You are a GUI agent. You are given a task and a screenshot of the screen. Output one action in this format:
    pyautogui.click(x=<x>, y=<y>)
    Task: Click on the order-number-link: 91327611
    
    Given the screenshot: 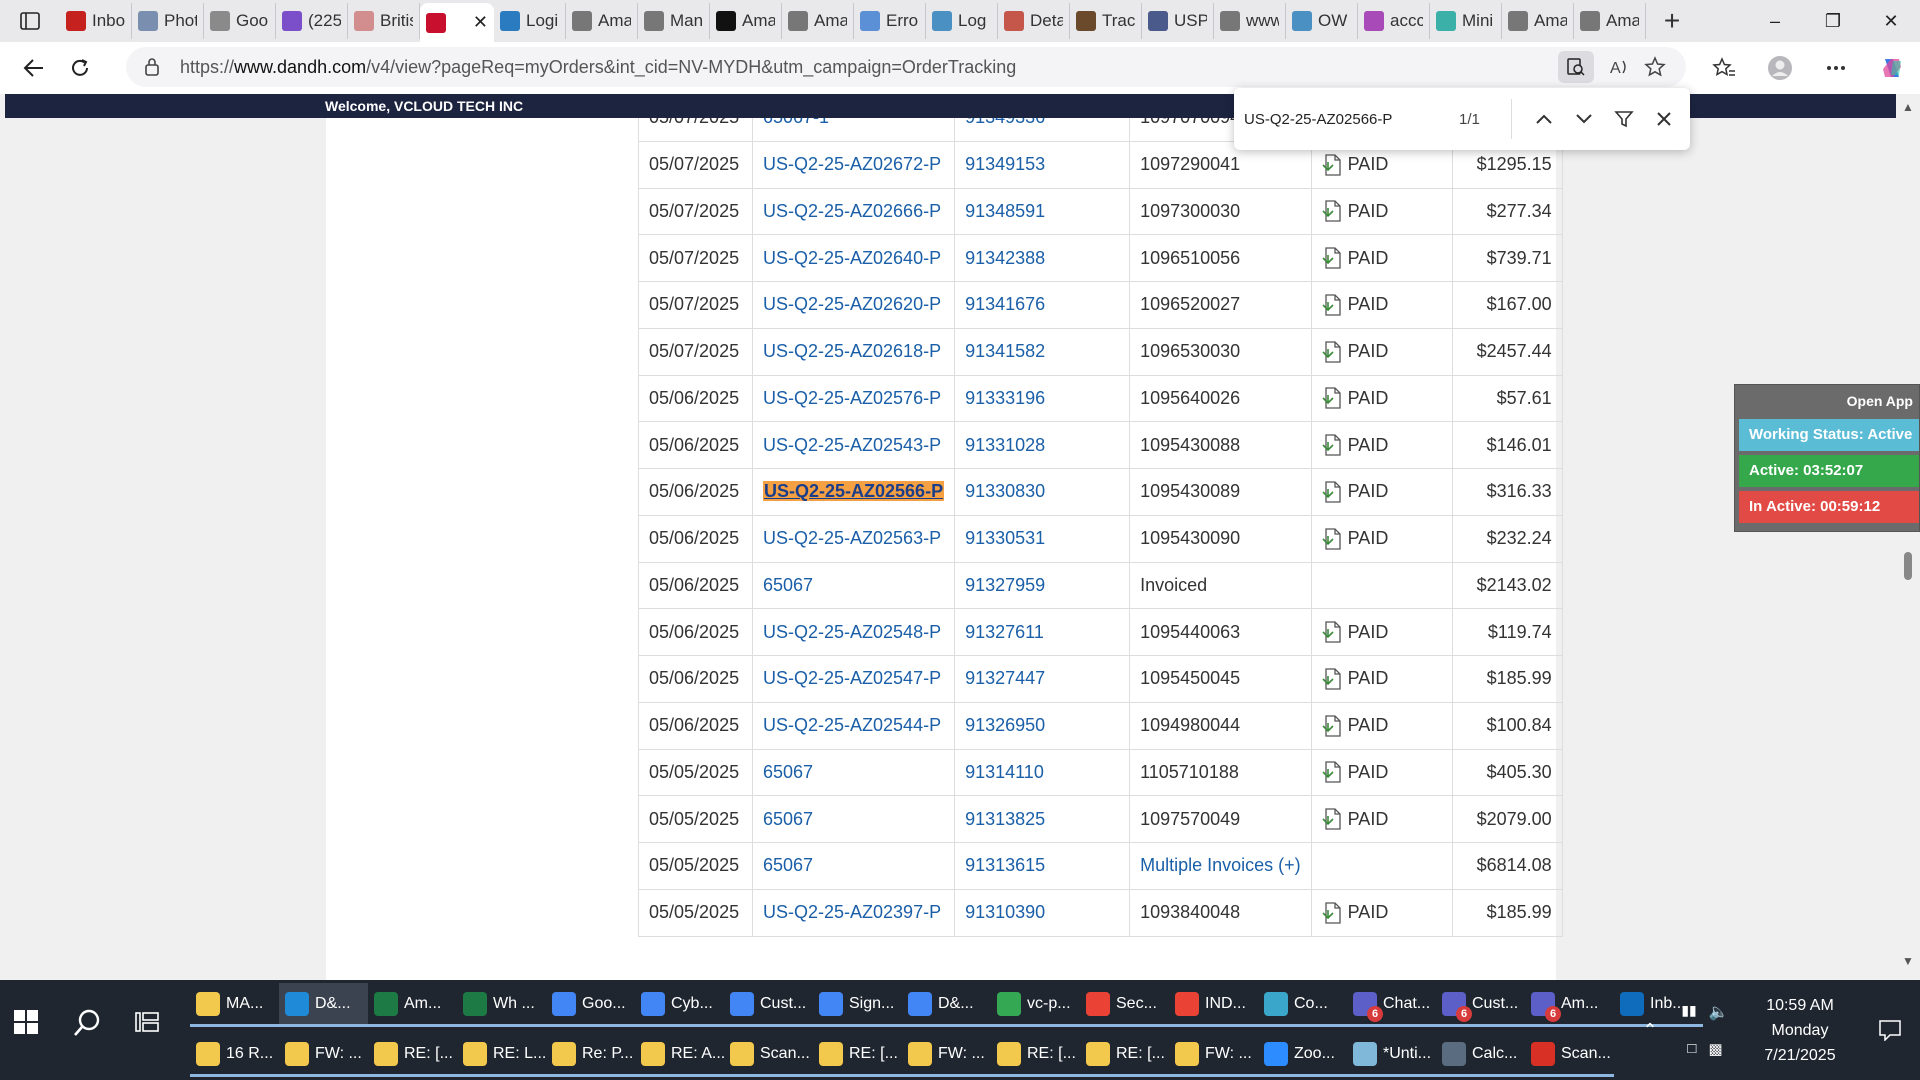 What is the action you would take?
    pyautogui.click(x=1042, y=632)
    